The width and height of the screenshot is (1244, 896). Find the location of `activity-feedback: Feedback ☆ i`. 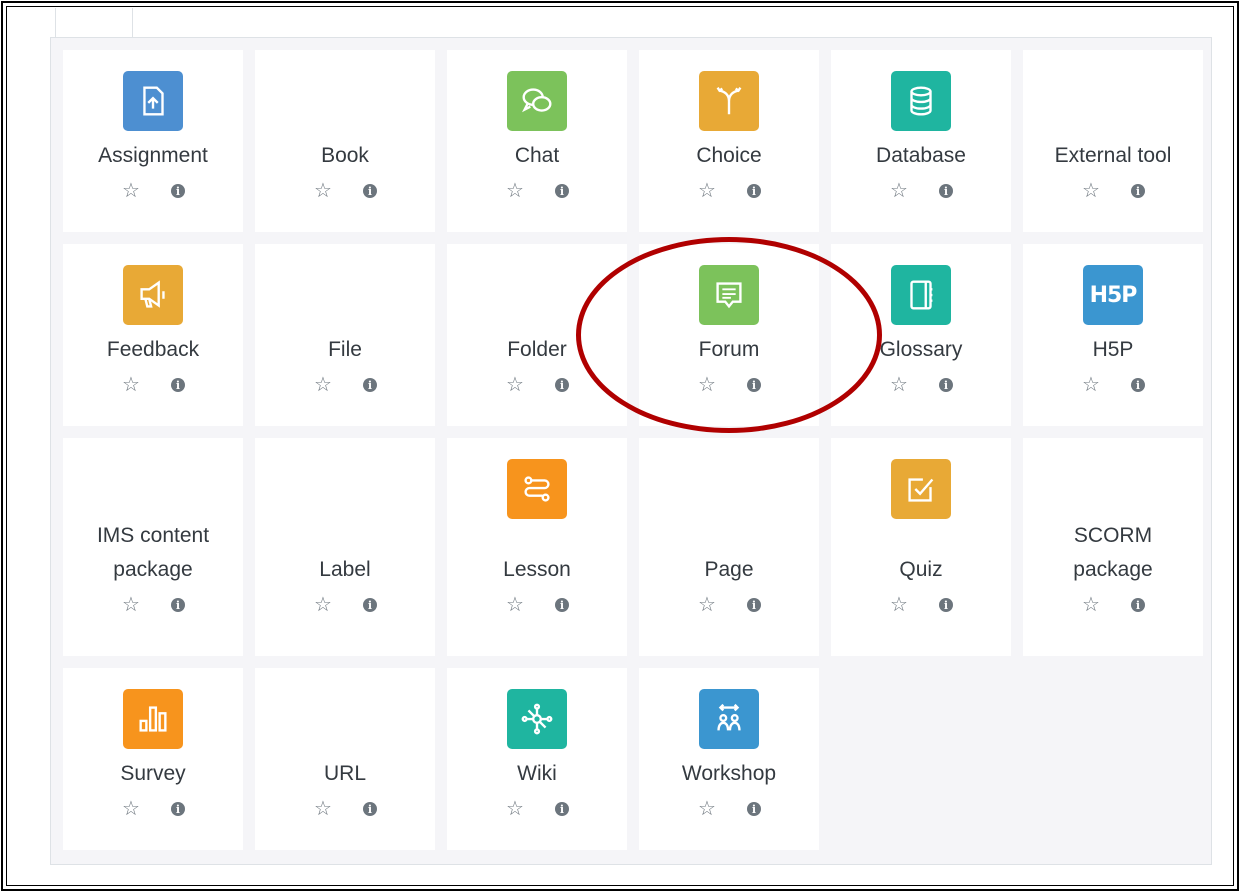

activity-feedback: Feedback ☆ i is located at coordinates (153, 335).